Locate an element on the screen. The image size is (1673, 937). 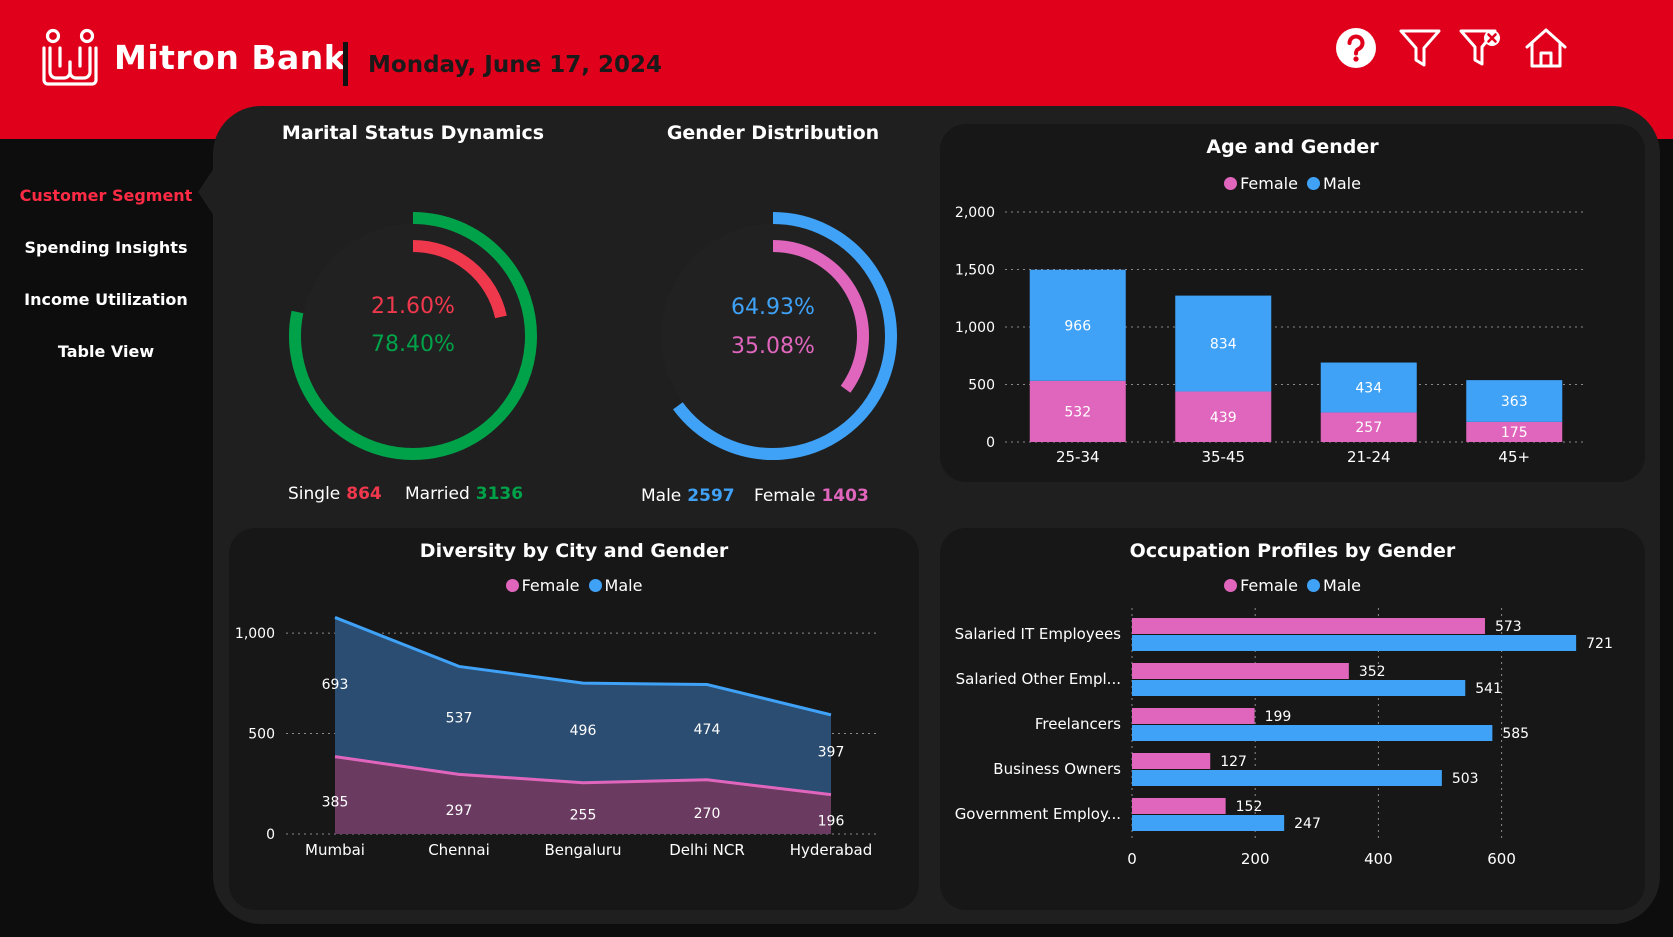
data-label-female: 199 is located at coordinates (1278, 717).